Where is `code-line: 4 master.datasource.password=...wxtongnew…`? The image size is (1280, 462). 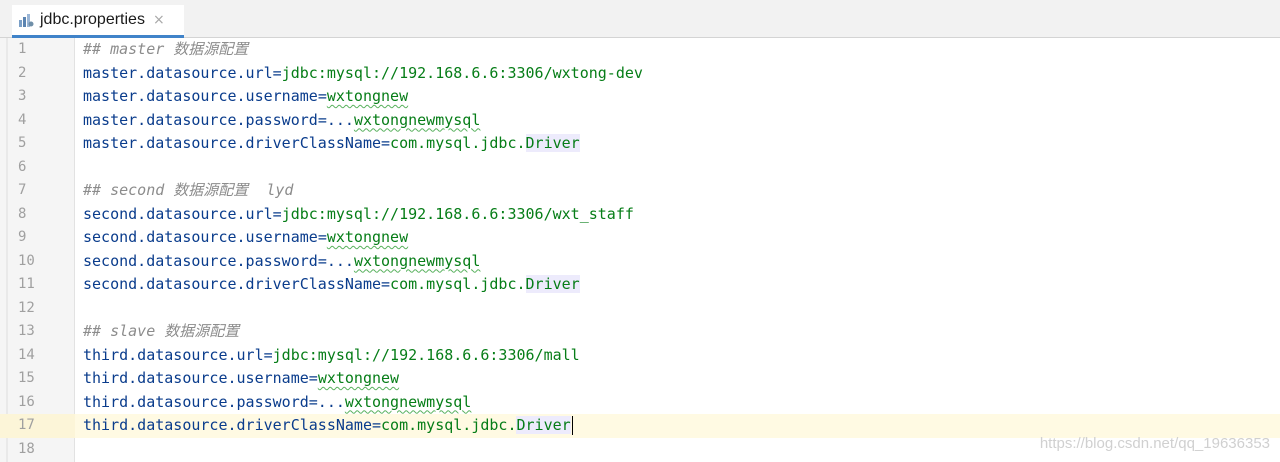
code-line: 4 master.datasource.password=...wxtongnew… is located at coordinates (640, 121).